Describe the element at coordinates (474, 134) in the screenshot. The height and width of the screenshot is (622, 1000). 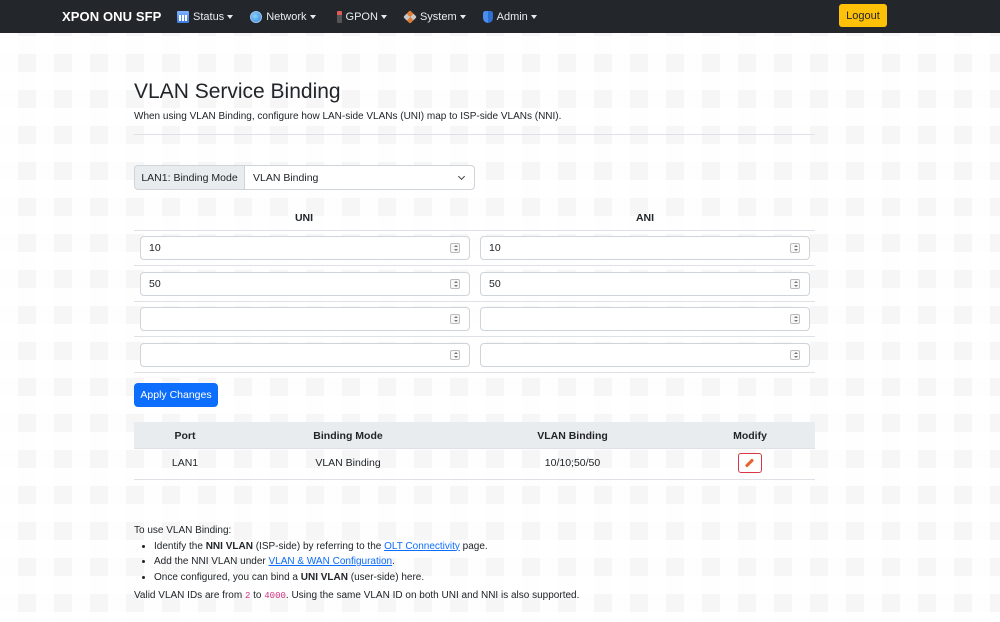
I see `divider` at that location.